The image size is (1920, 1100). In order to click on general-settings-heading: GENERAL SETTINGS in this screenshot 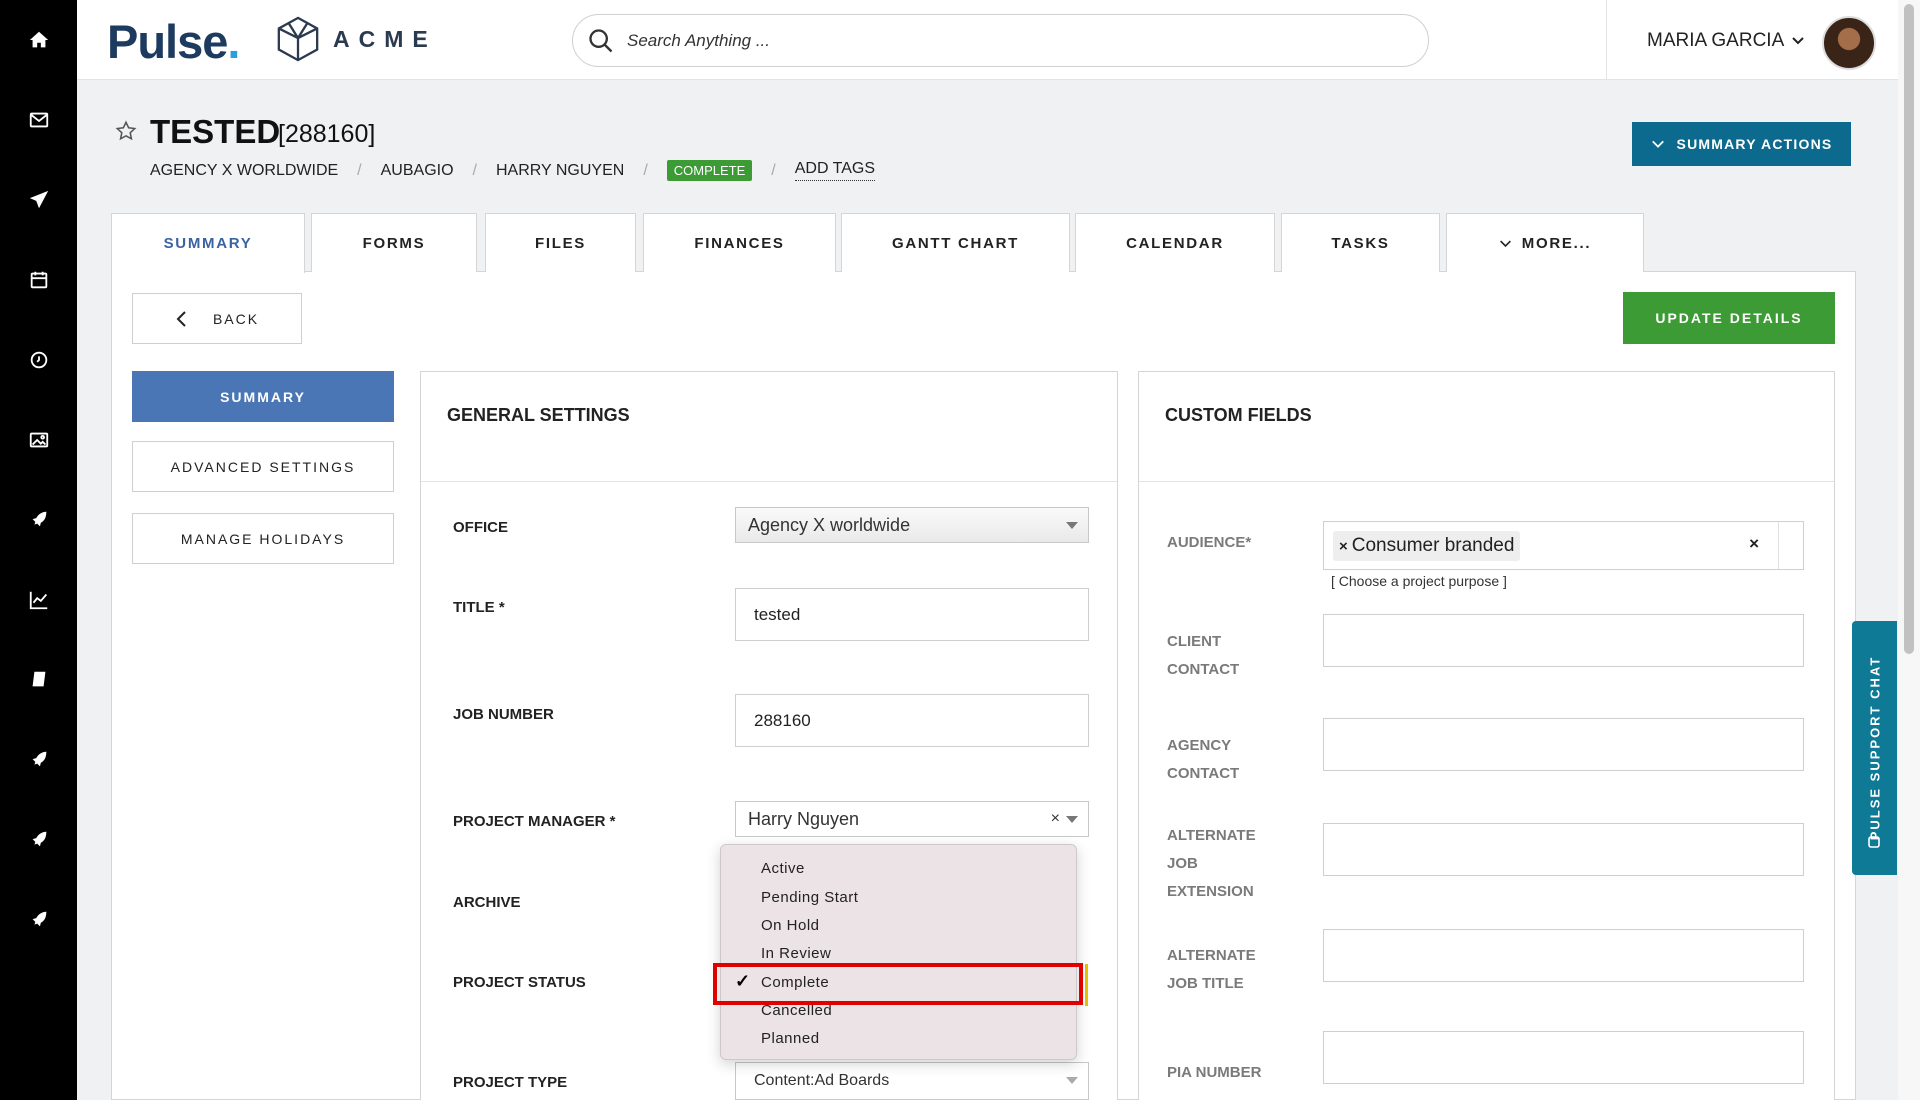, I will do `click(769, 427)`.